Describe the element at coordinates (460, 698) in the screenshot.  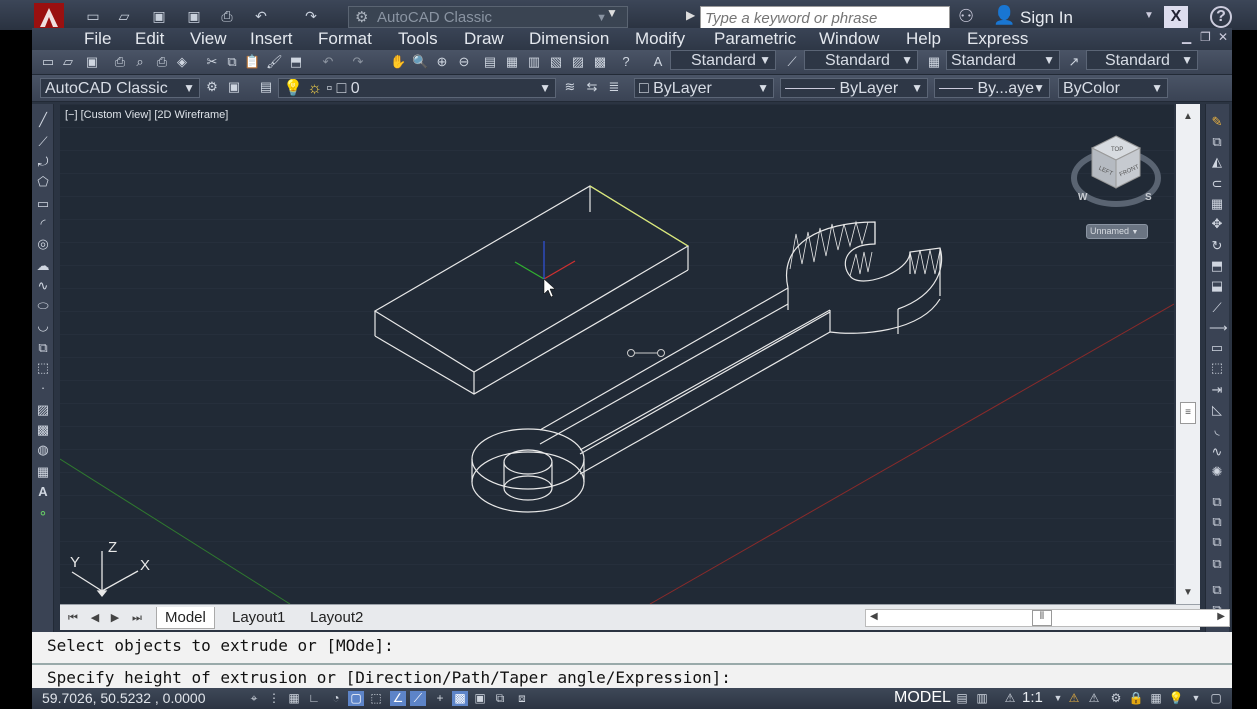
I see `lineweight-icon: ▩` at that location.